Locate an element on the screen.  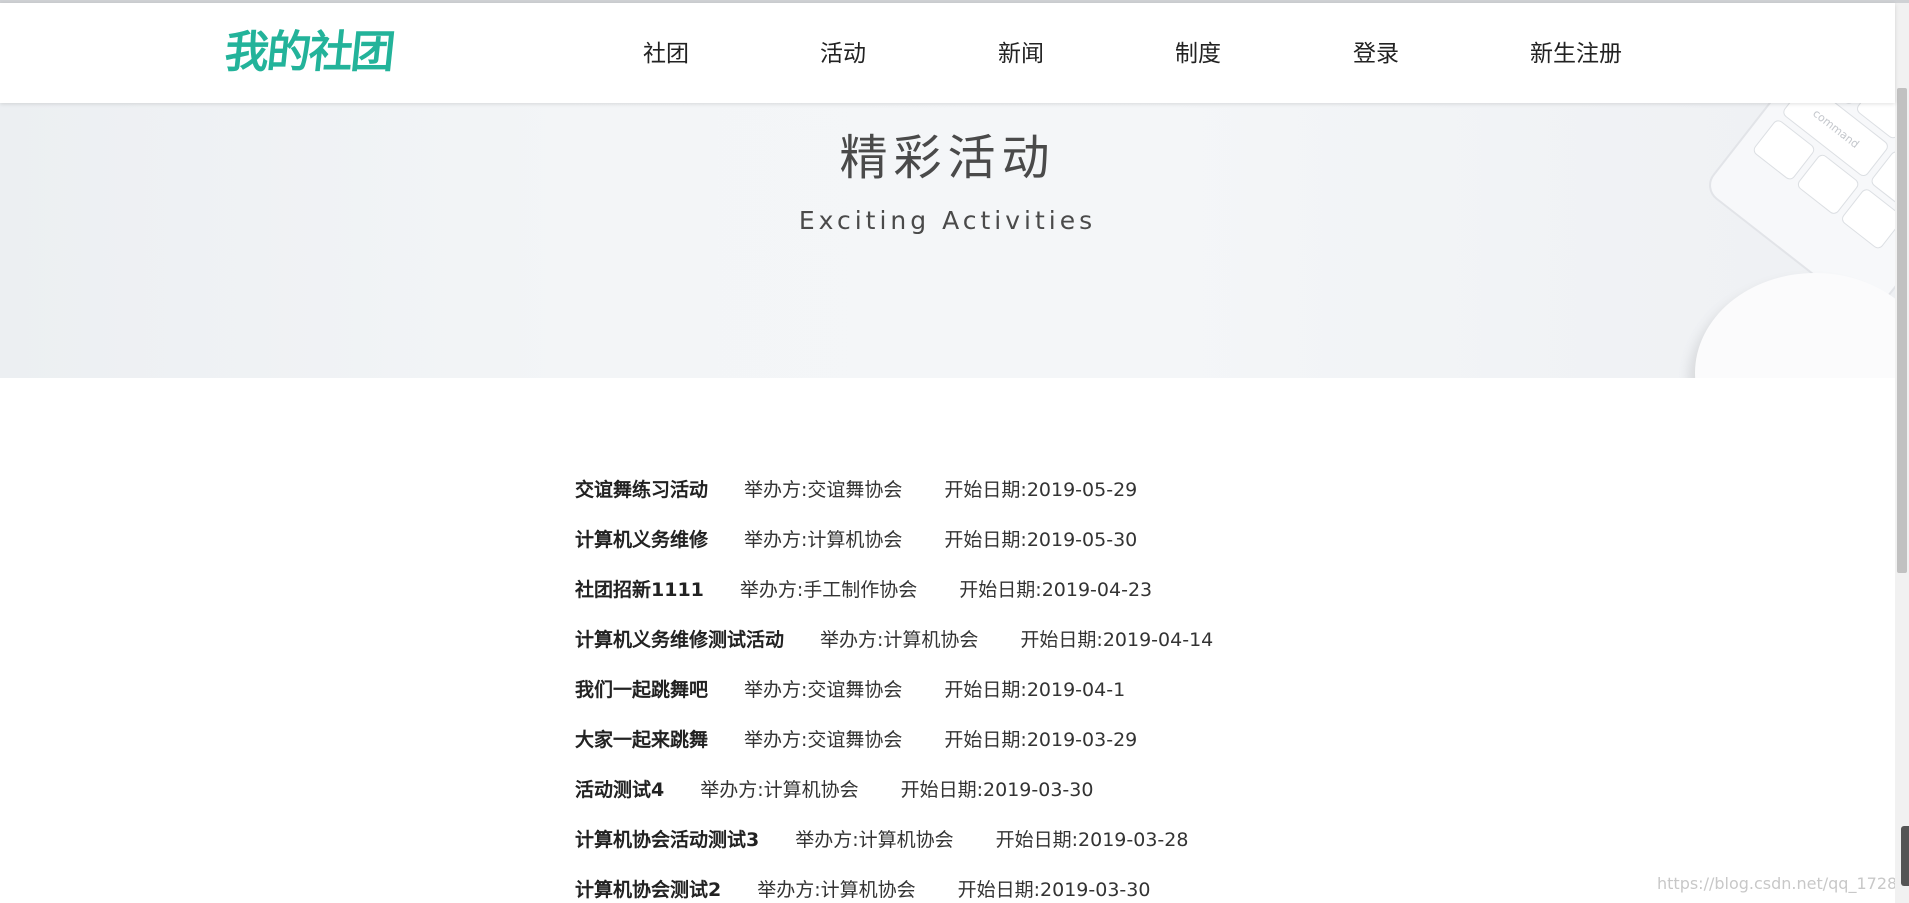
activity-start-date: 开始日期:2019-04-1 is located at coordinates (1035, 690).